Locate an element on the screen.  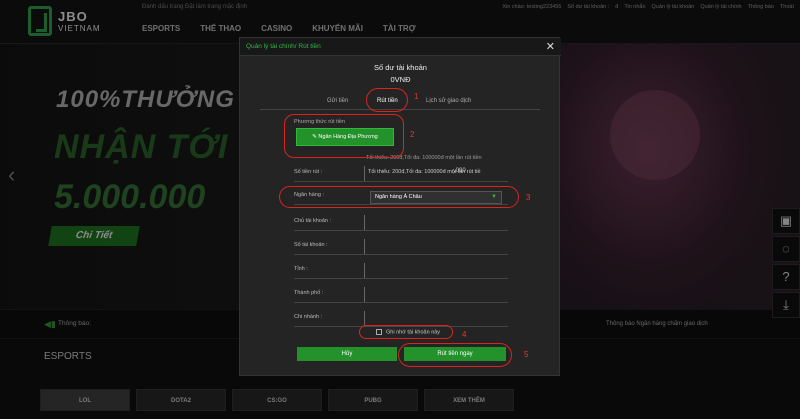
annotation-number-5: 5 is located at coordinates (526, 354).